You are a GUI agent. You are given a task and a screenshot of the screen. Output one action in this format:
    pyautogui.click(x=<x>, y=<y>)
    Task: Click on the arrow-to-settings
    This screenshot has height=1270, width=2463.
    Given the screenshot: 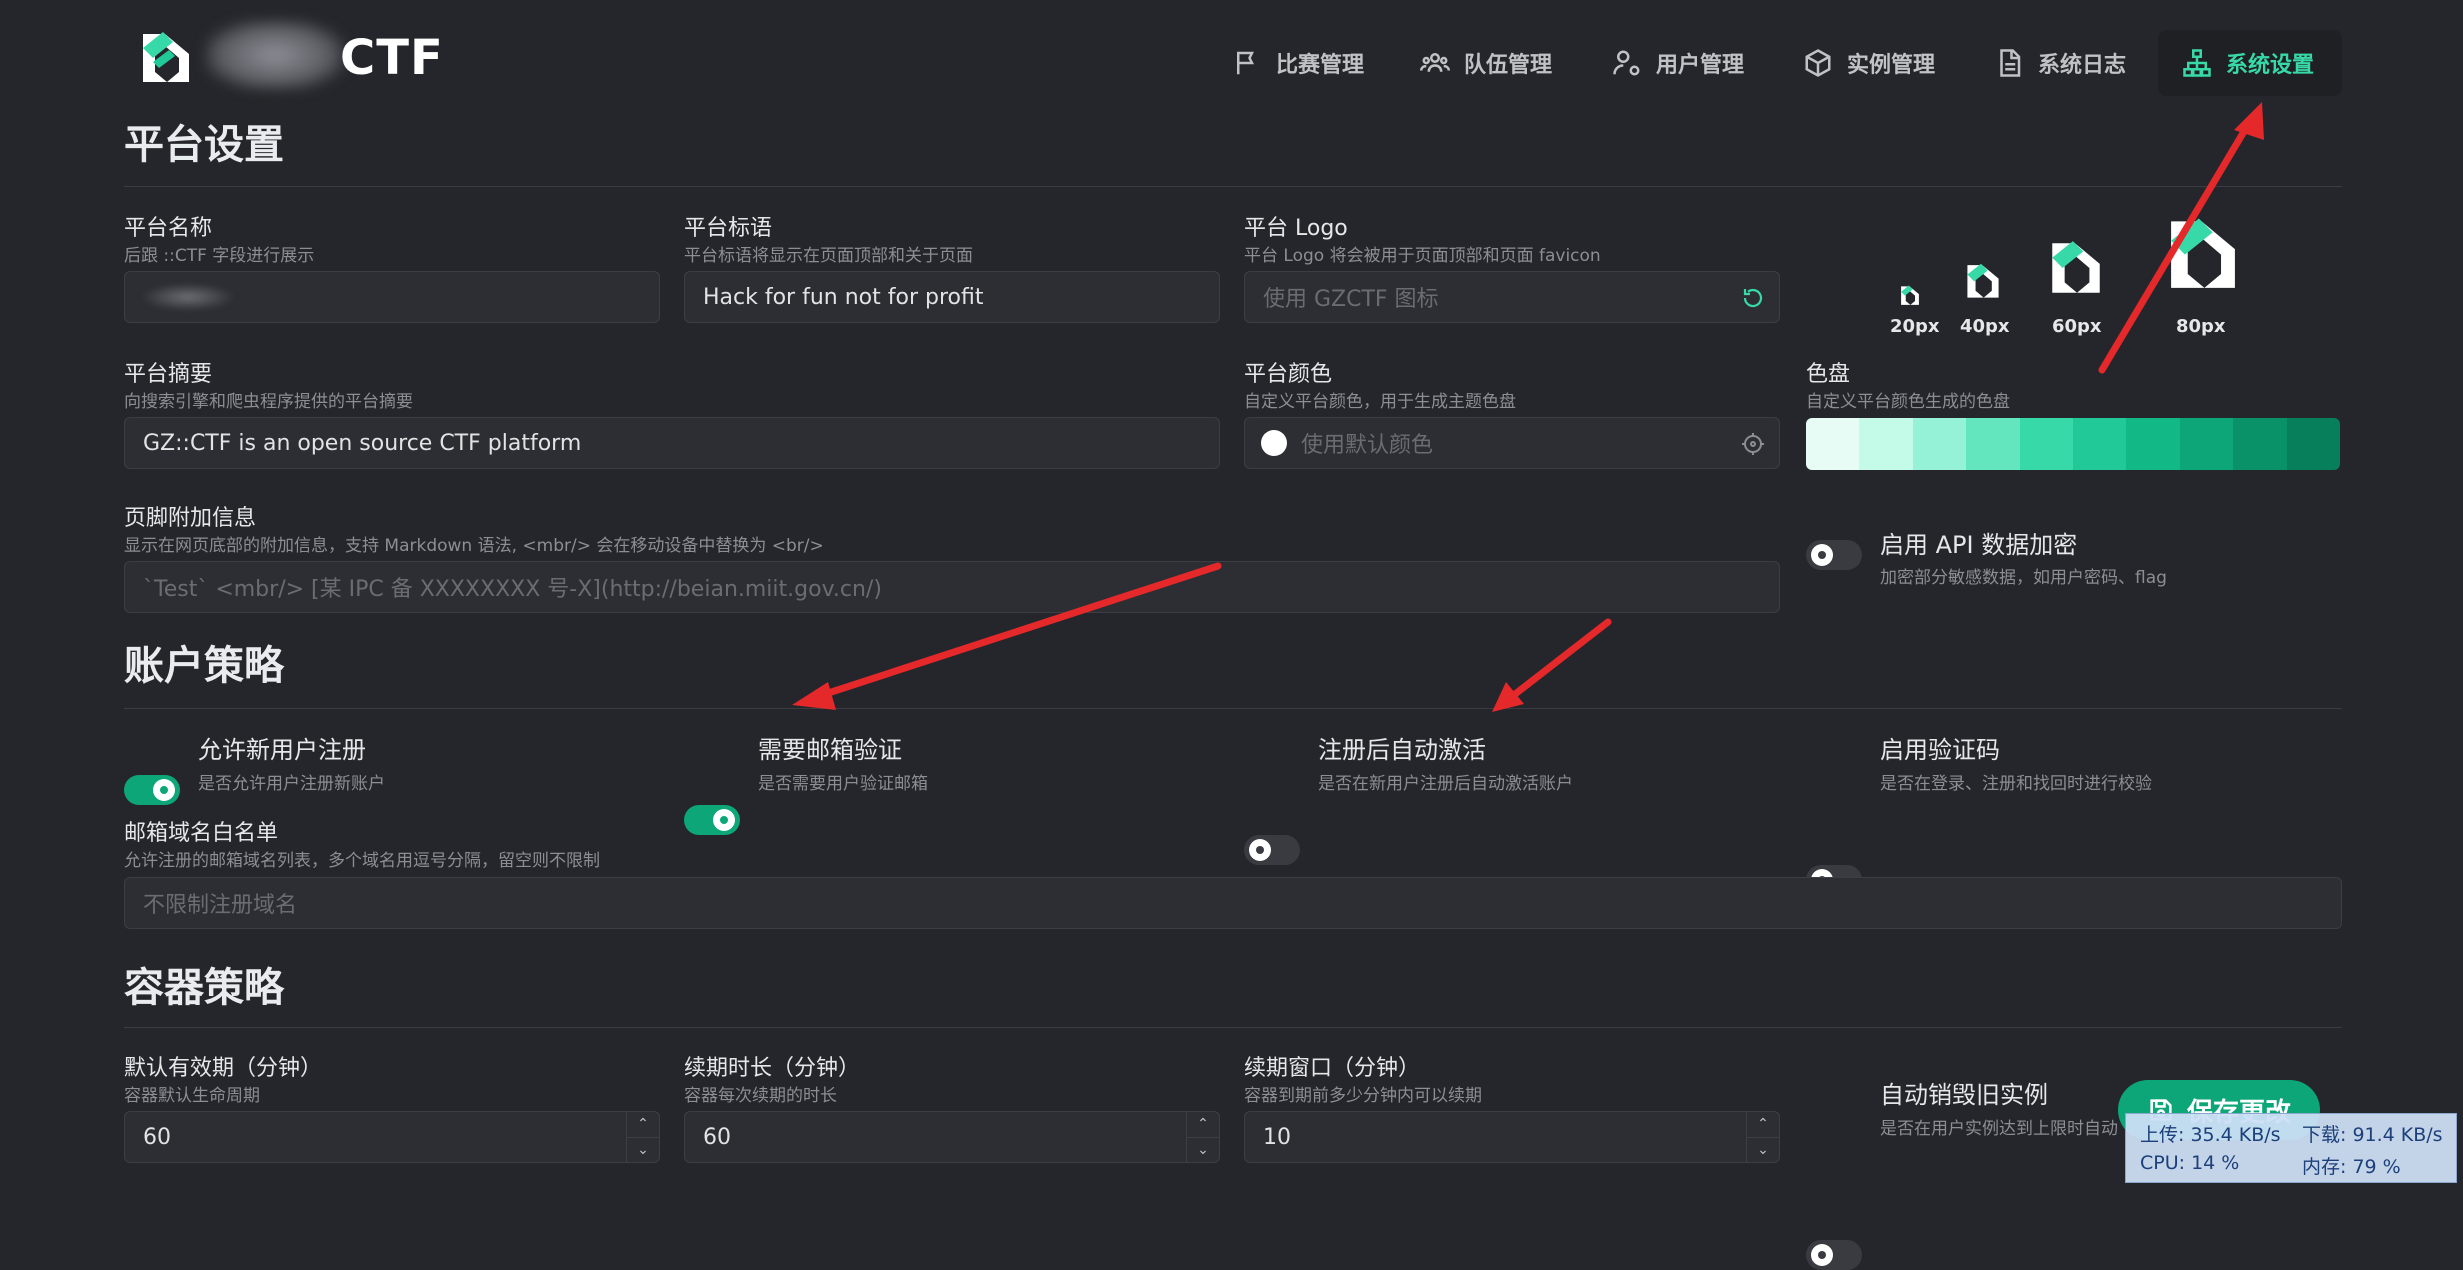 What is the action you would take?
    pyautogui.click(x=2177, y=244)
    